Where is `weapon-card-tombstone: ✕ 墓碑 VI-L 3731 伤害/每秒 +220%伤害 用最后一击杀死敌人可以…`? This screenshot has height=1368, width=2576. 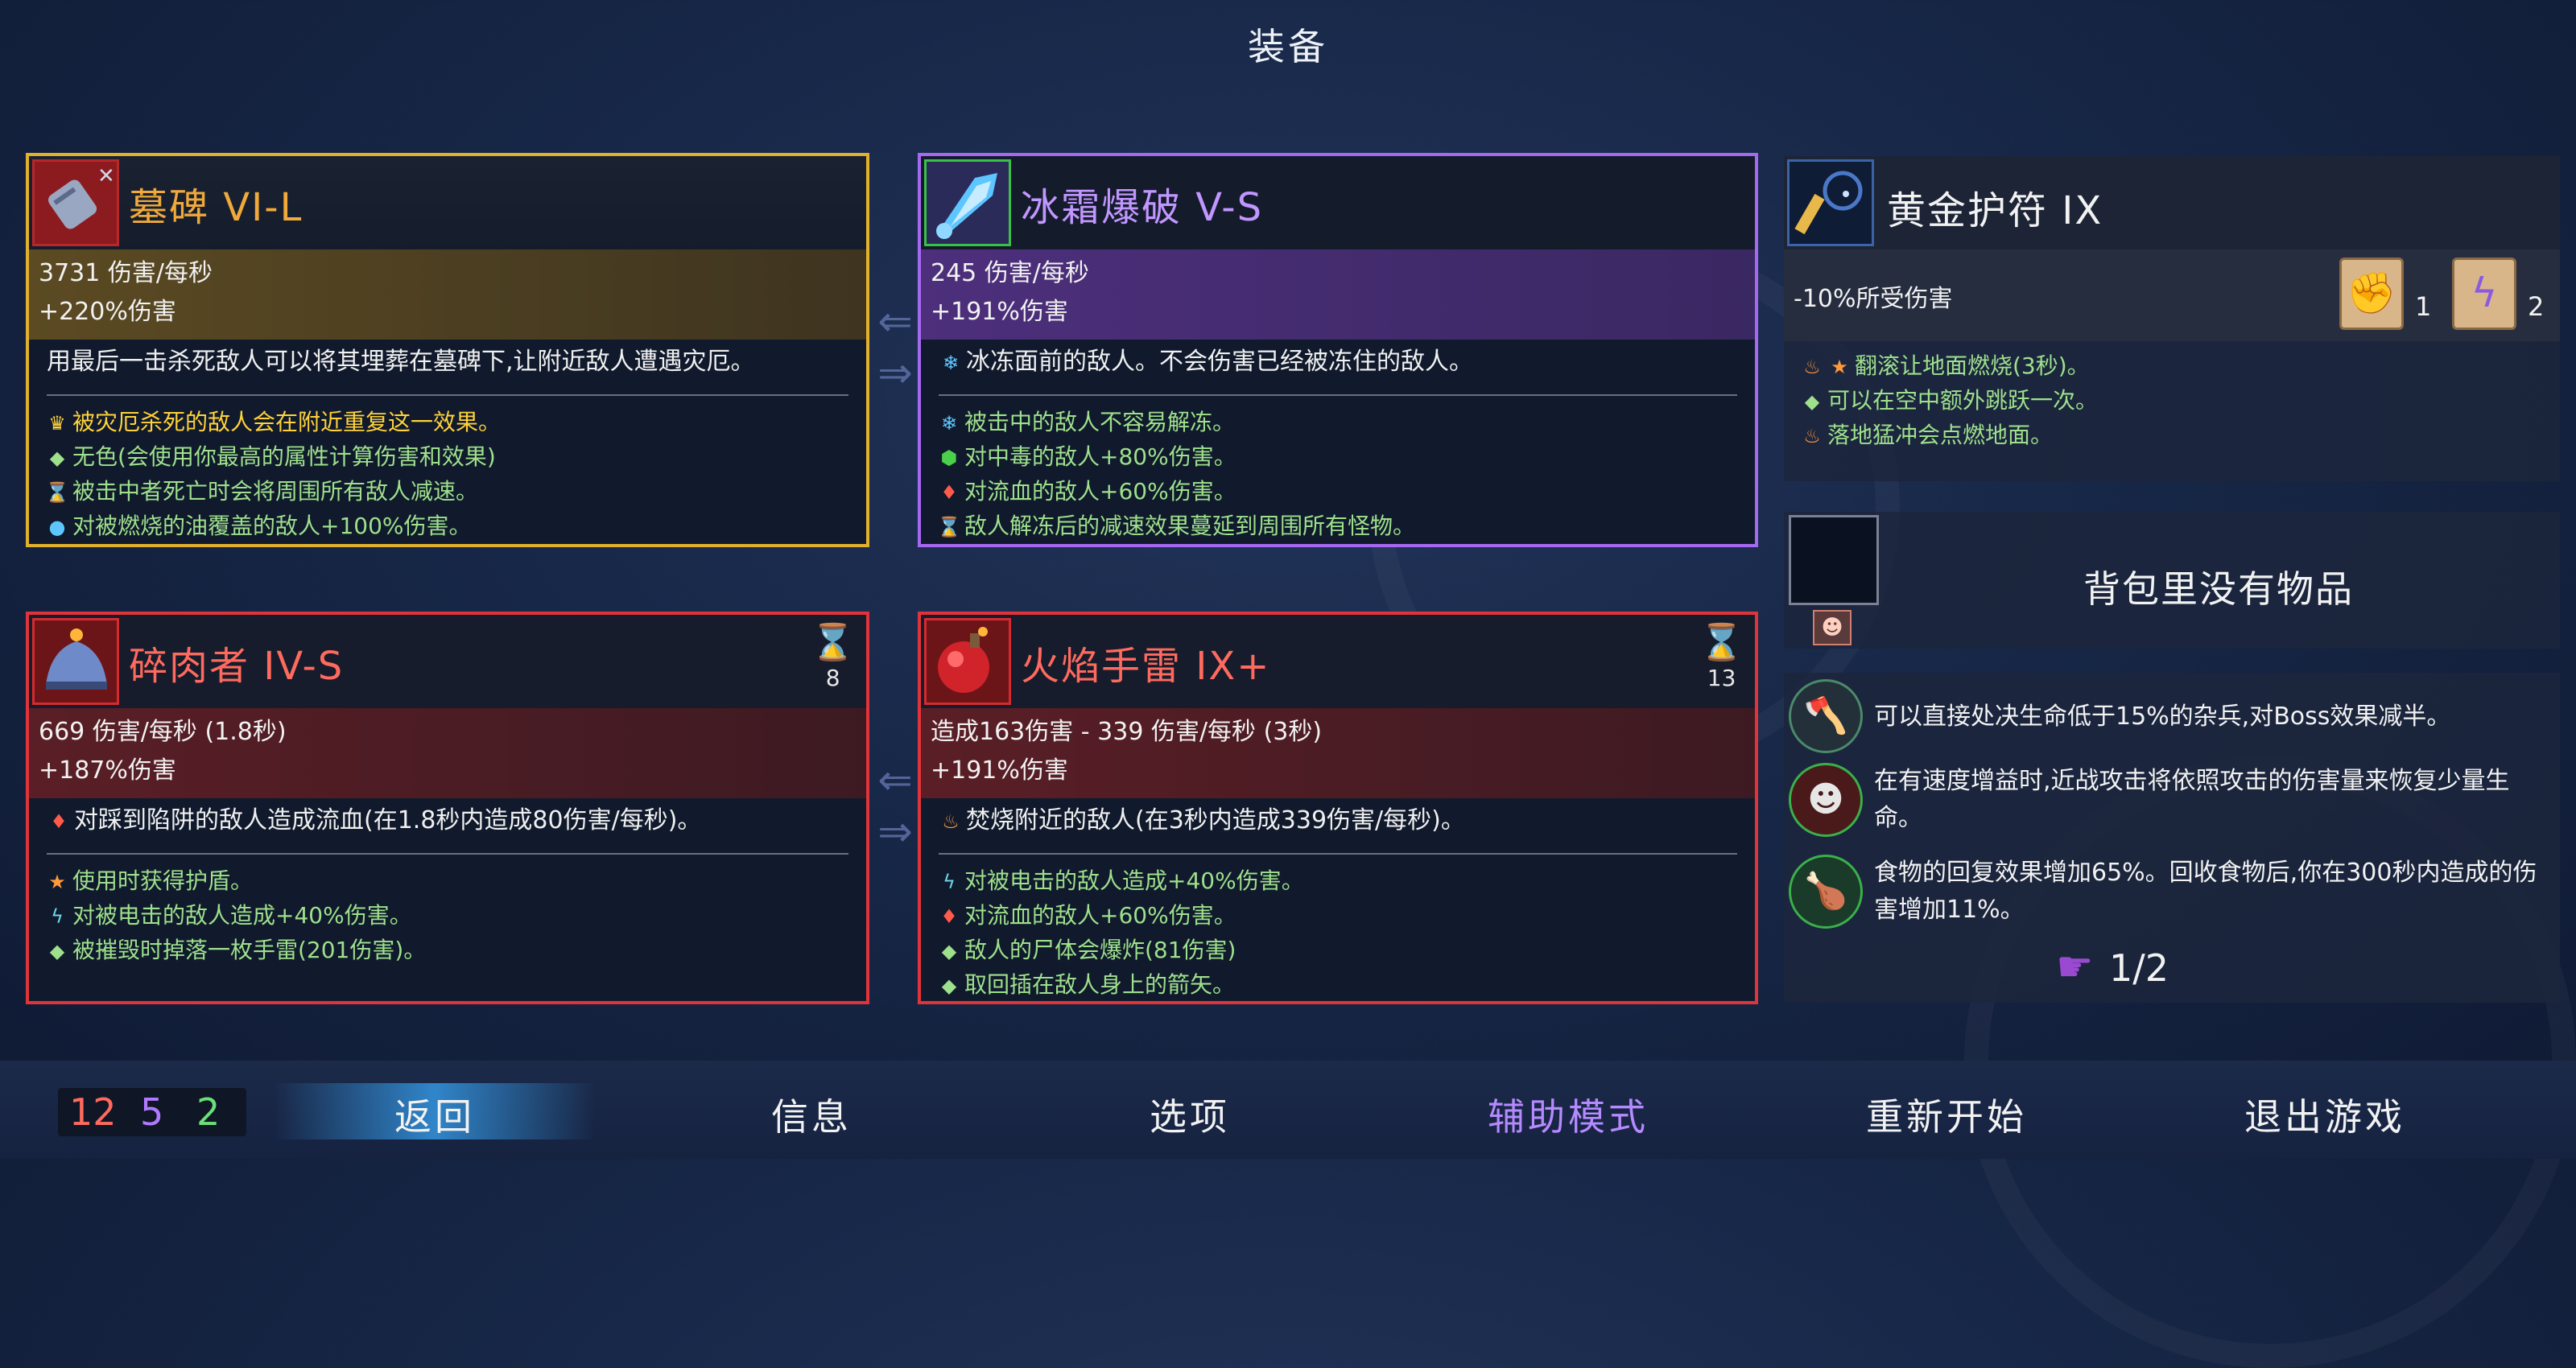 weapon-card-tombstone: ✕ 墓碑 VI-L 3731 伤害/每秒 +220%伤害 用最后一击杀死敌人可以… is located at coordinates (447, 350).